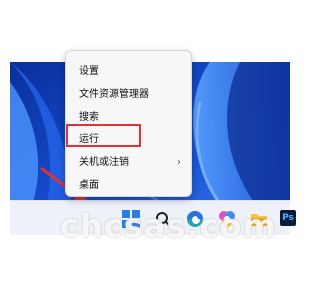 The width and height of the screenshot is (320, 300). I want to click on menu-item-desktop: 桌面, so click(128, 186).